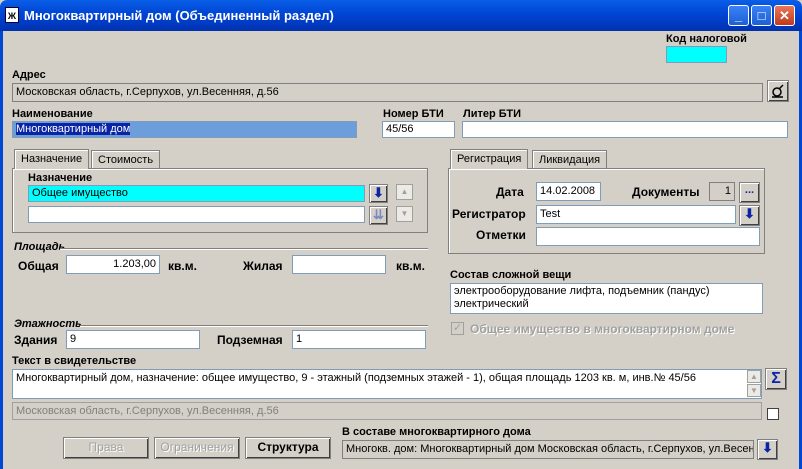  Describe the element at coordinates (184, 129) in the screenshot. I see `name-field: Многоквартирный дом` at that location.